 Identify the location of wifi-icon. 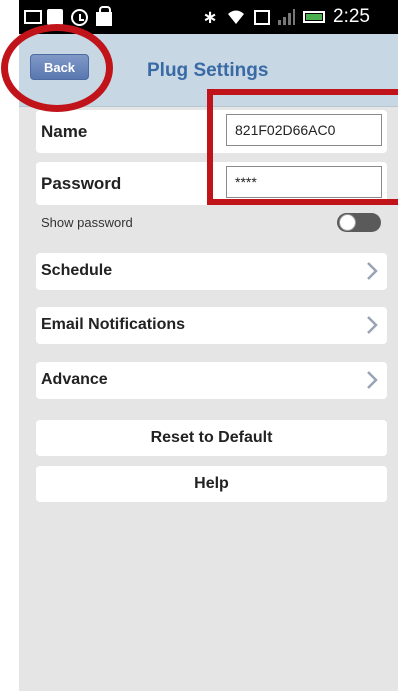
(236, 17).